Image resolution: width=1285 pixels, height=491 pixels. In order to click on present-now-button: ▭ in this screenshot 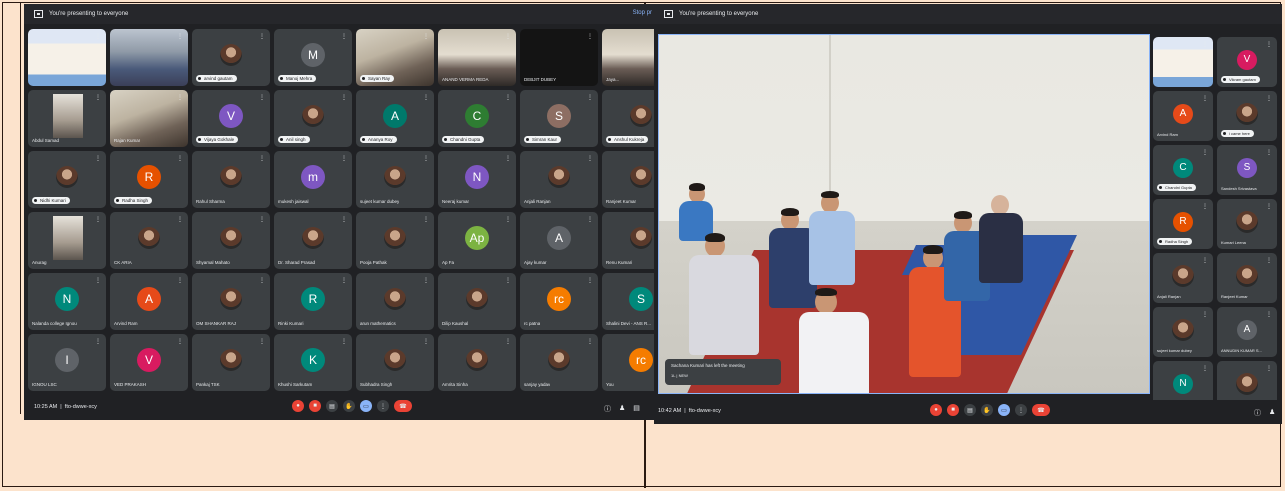, I will do `click(366, 406)`.